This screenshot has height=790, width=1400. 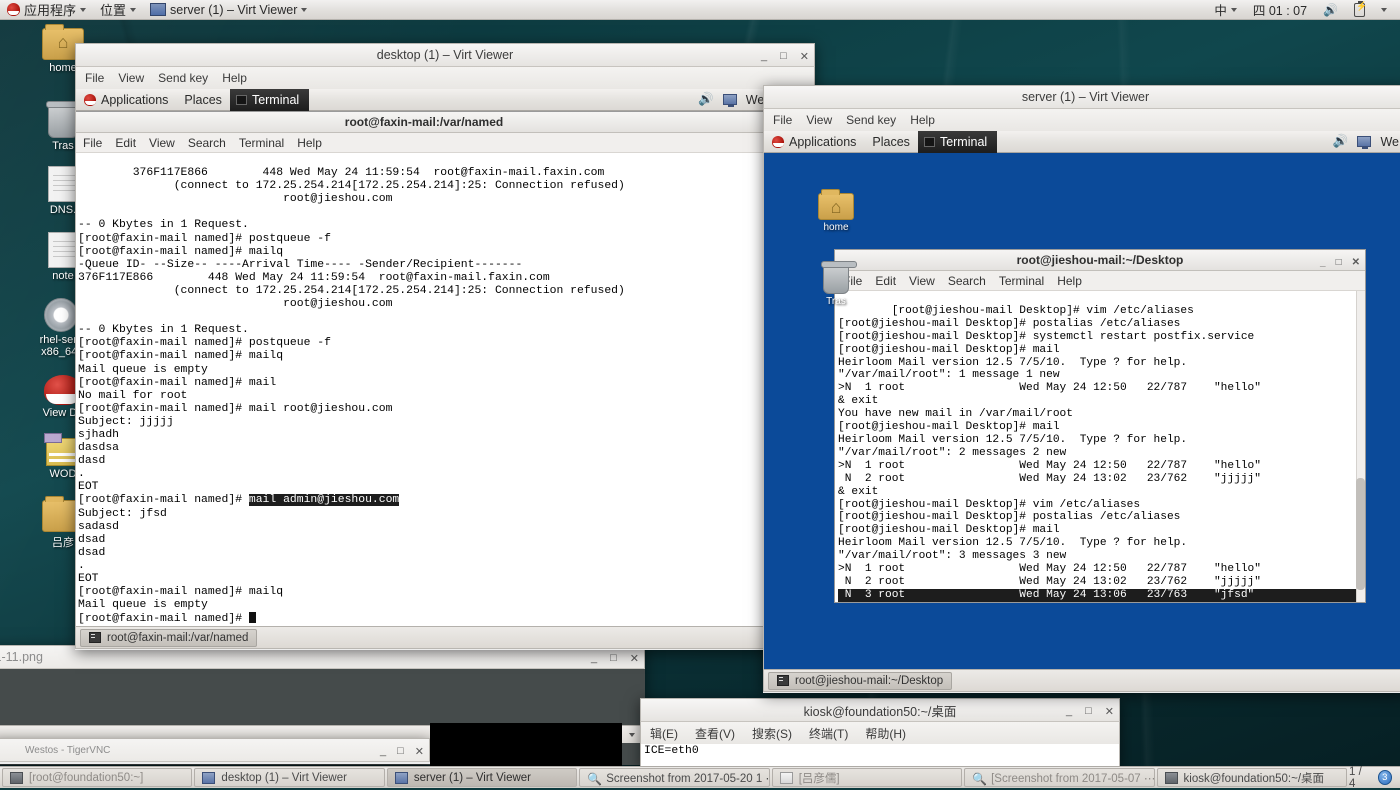 What do you see at coordinates (664, 733) in the screenshot?
I see `menu-edit: 辑(E)` at bounding box center [664, 733].